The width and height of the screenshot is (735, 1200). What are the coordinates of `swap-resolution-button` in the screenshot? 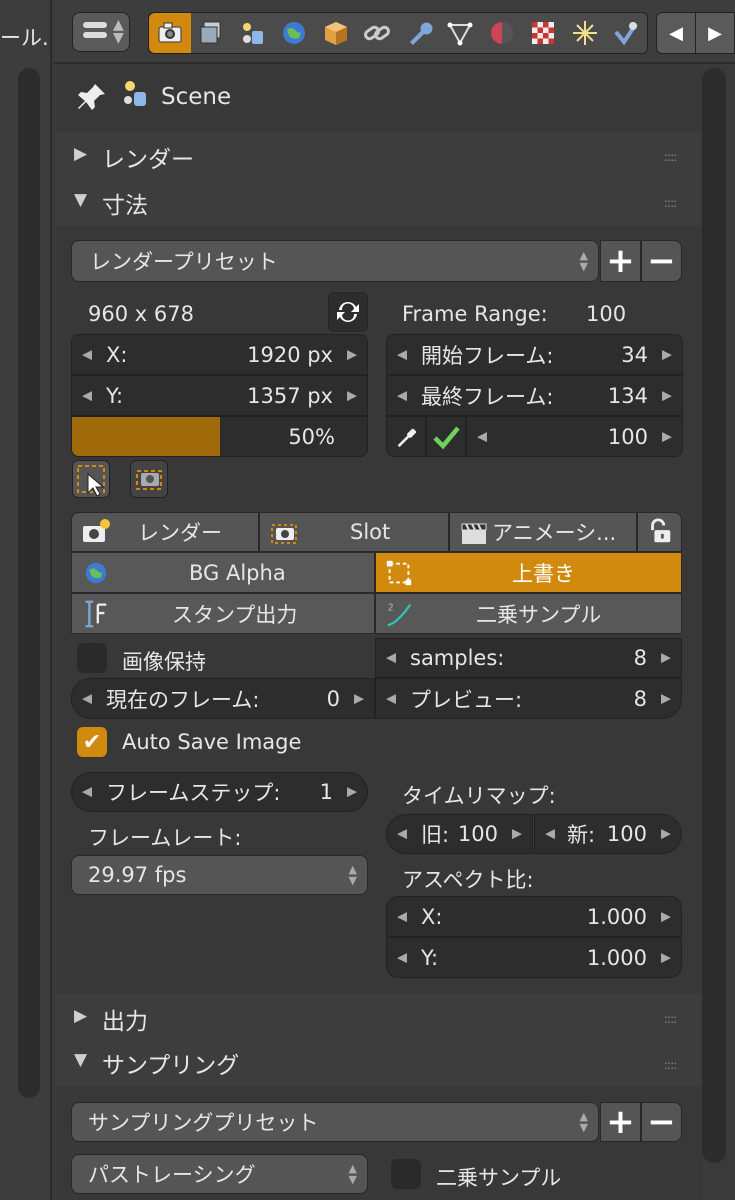 It's located at (348, 312).